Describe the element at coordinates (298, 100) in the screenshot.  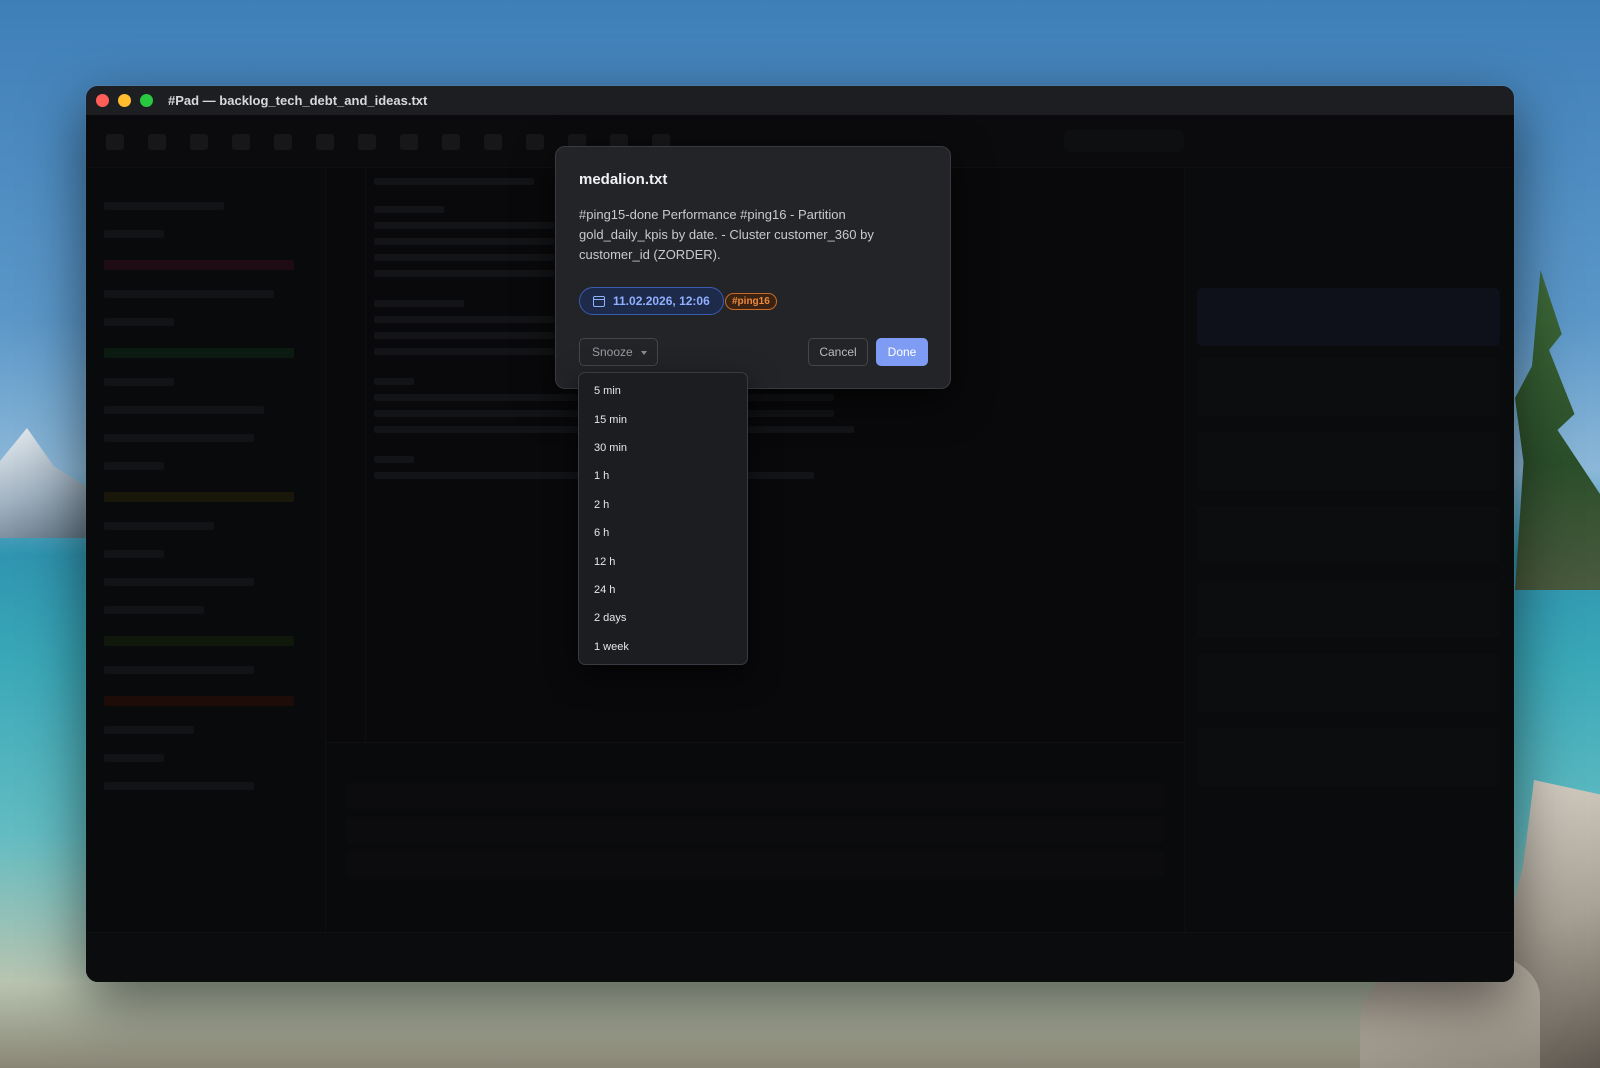
I see `window-title: #Pad — backlog_tech_debt_and_ideas.txt` at that location.